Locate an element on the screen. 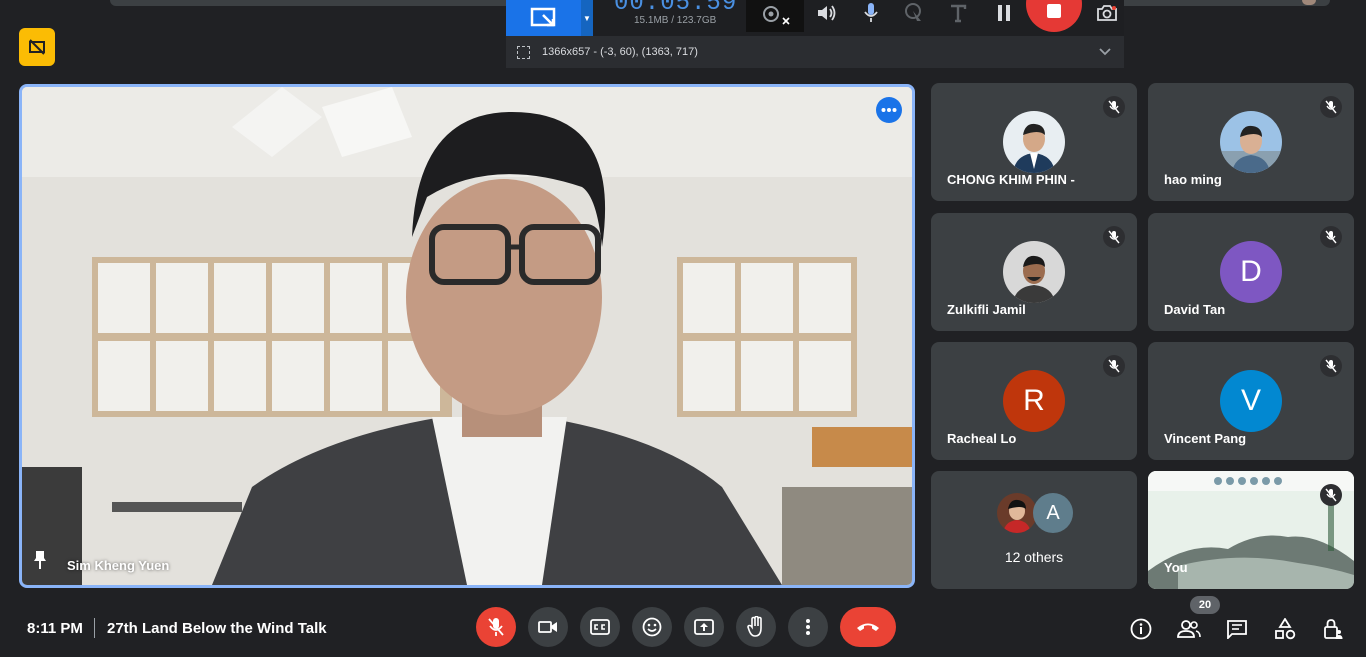 Image resolution: width=1366 pixels, height=657 pixels. participant-name: Racheal Lo is located at coordinates (982, 438).